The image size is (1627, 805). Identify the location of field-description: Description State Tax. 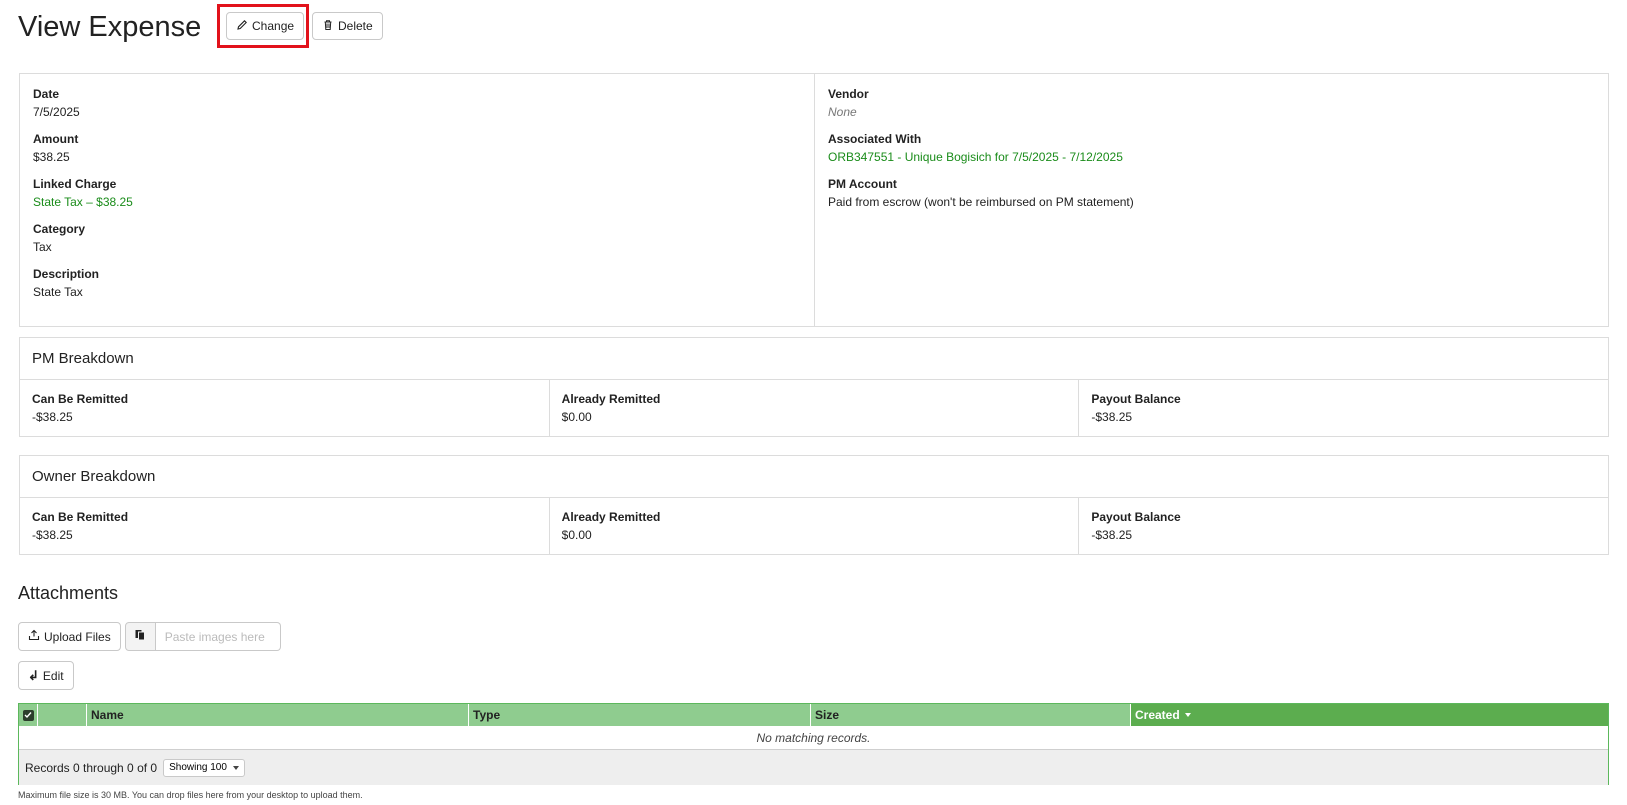
(417, 283).